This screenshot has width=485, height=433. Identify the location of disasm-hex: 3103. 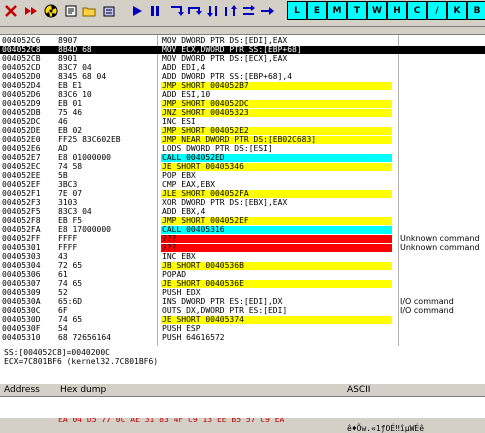
(68, 202).